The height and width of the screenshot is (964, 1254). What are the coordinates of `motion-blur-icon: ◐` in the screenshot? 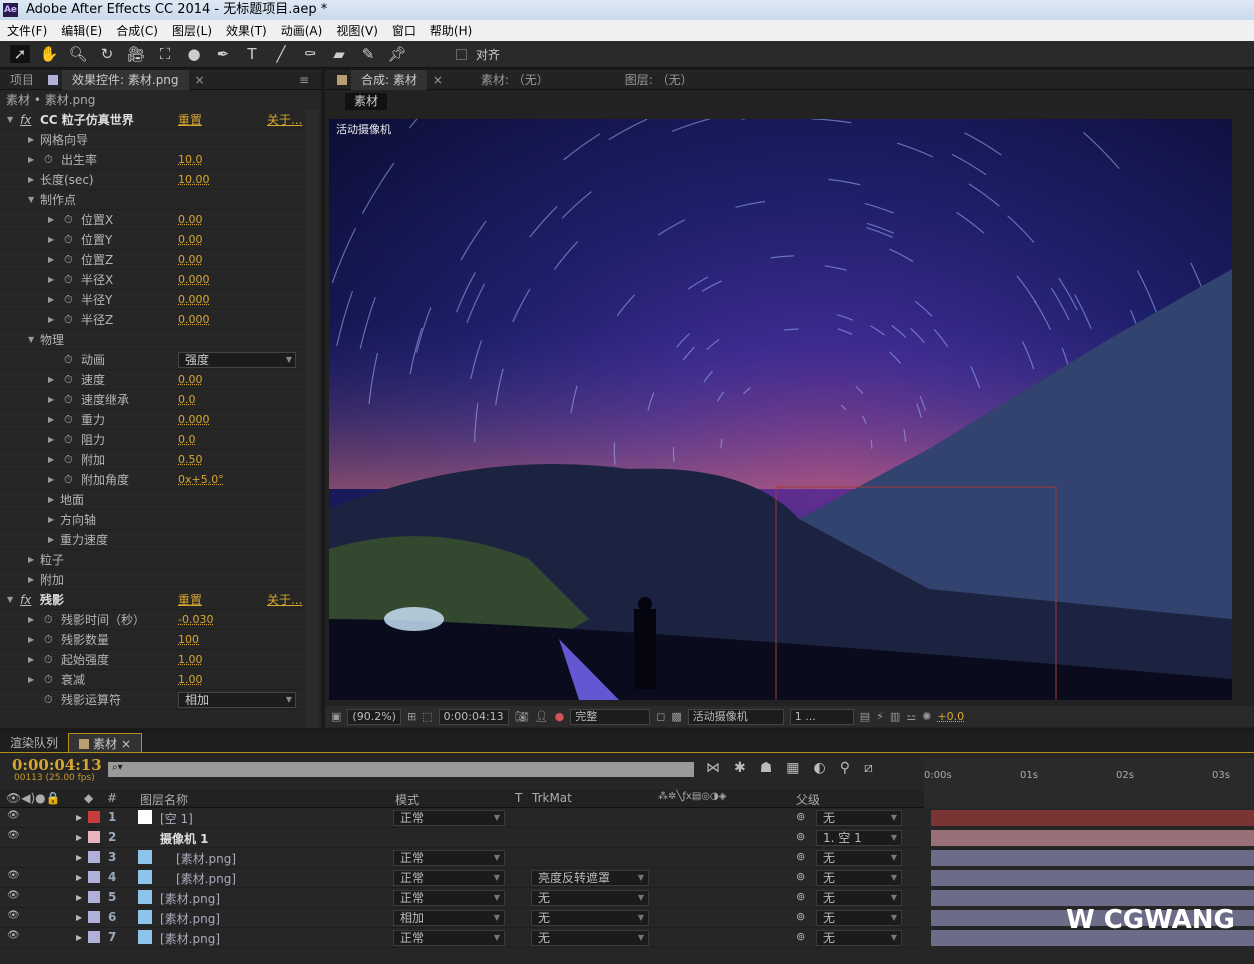 It's located at (820, 768).